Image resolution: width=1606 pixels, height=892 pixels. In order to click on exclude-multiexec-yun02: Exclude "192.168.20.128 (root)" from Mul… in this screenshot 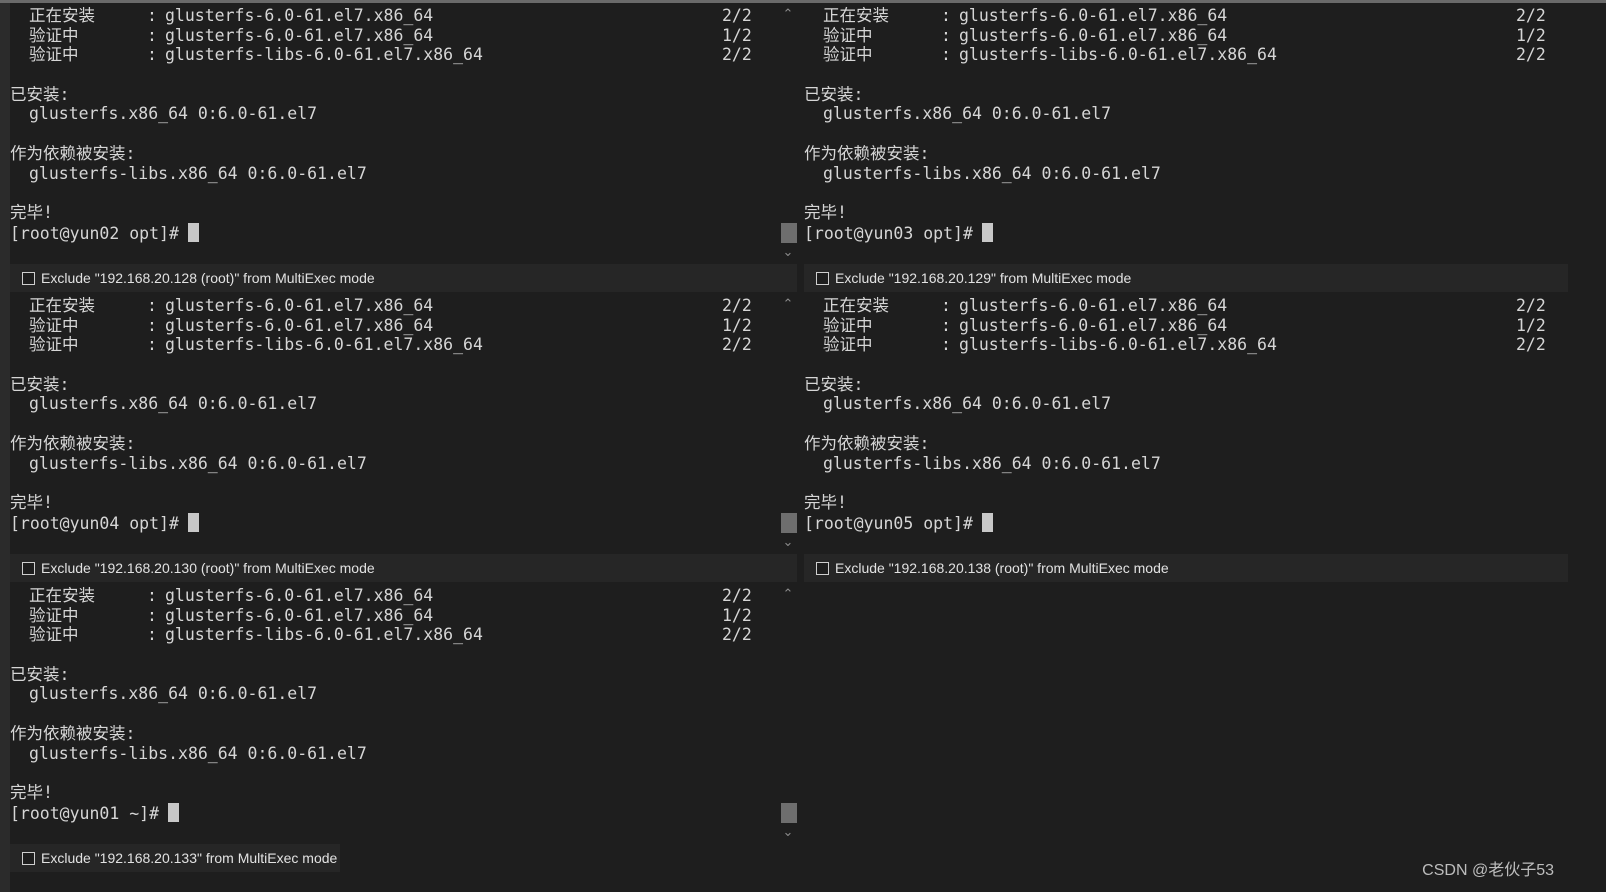, I will do `click(403, 278)`.